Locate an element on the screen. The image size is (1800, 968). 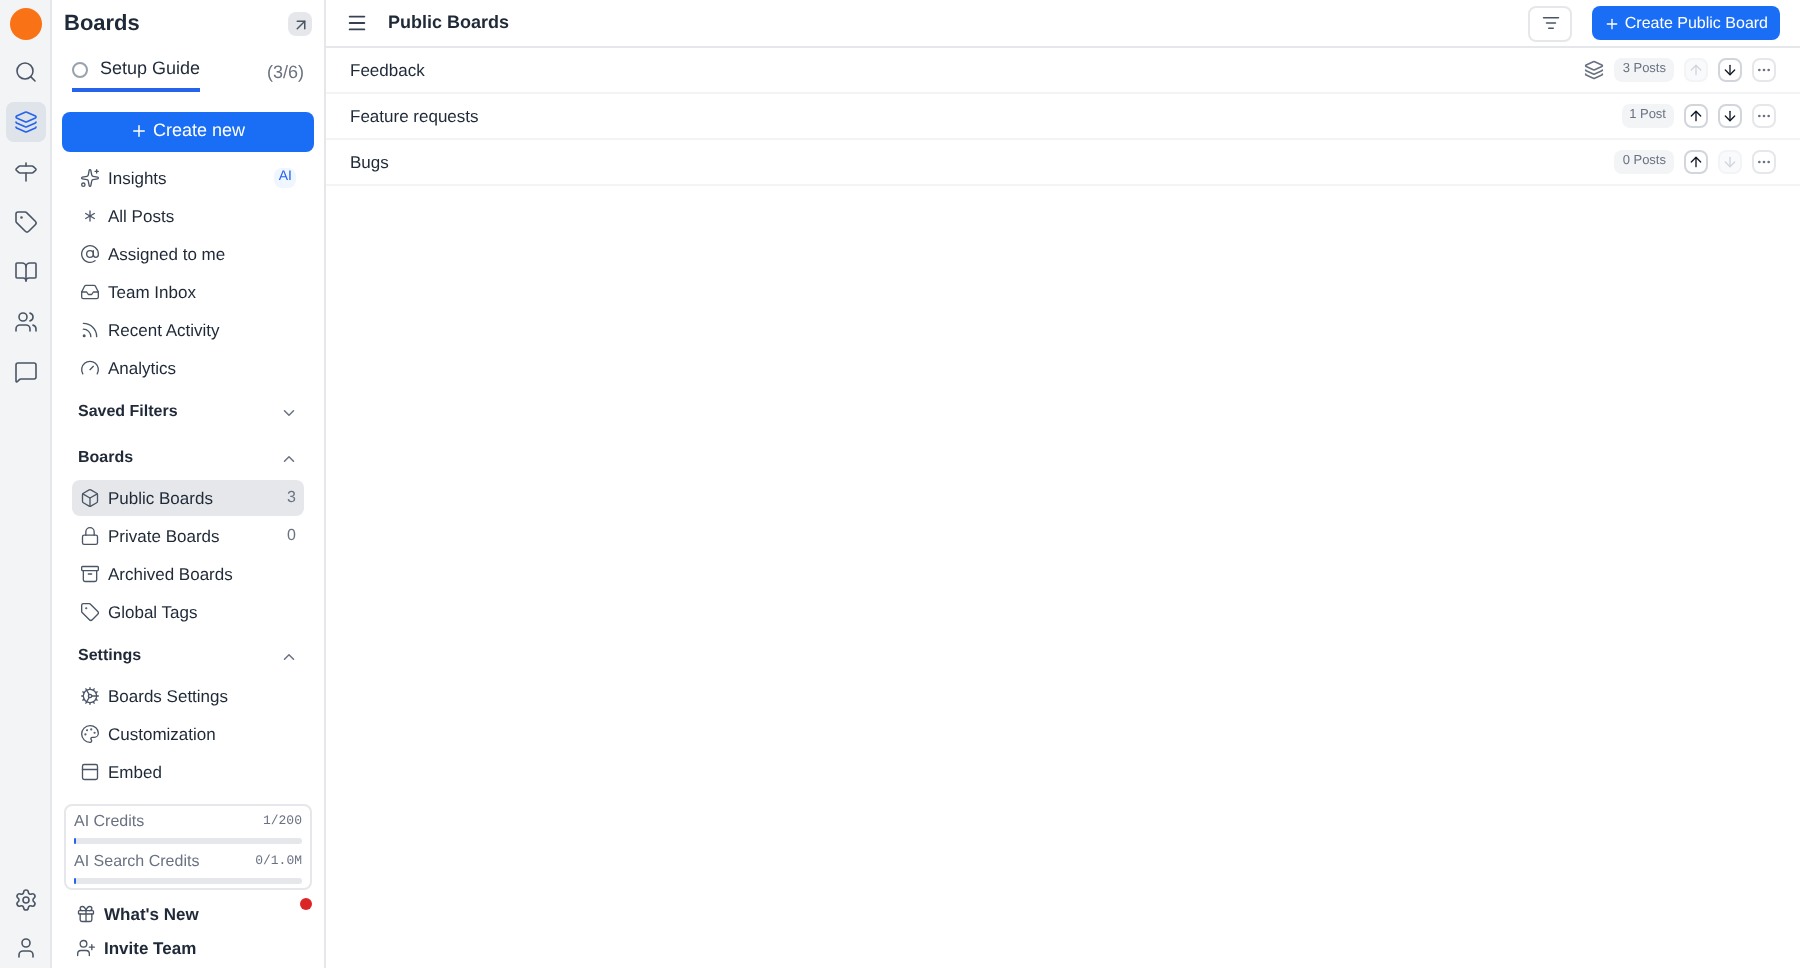
credit-label: AI Search Credits is located at coordinates (137, 861).